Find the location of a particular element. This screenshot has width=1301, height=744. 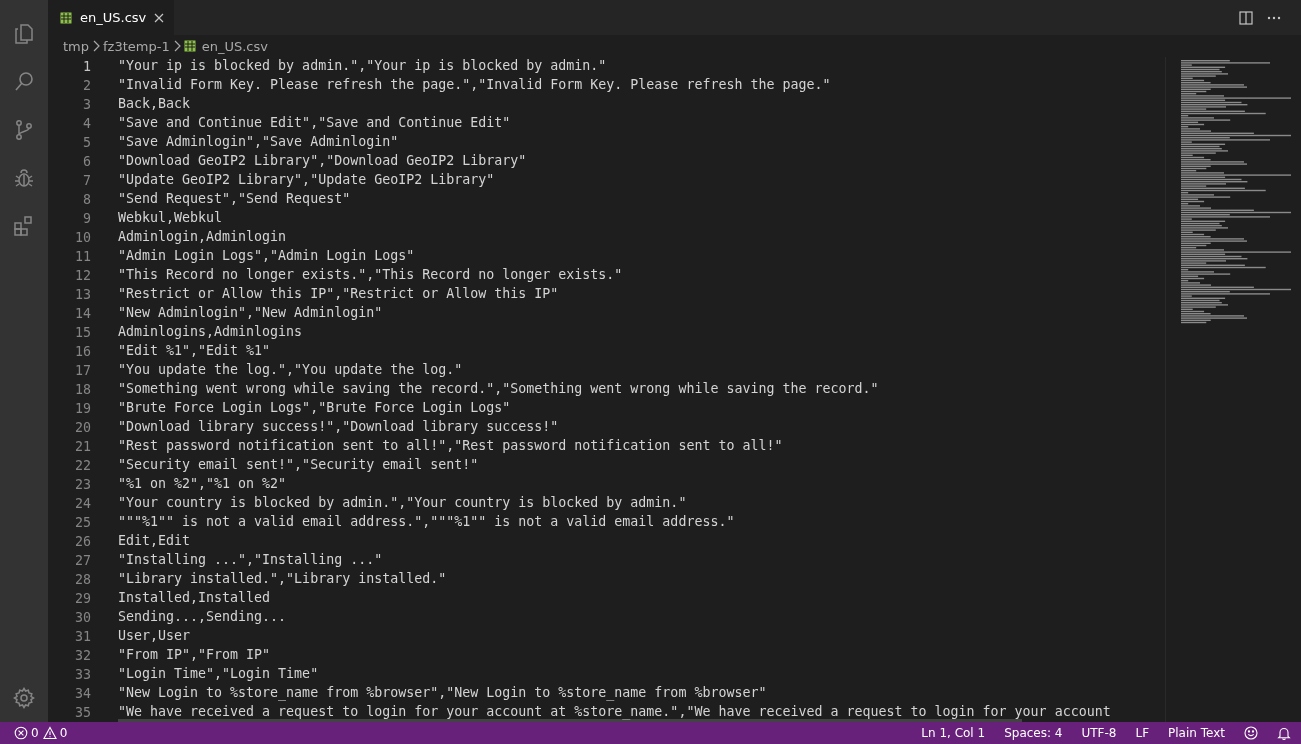

code-line: "Library installed.","Library installed." is located at coordinates (282, 579).